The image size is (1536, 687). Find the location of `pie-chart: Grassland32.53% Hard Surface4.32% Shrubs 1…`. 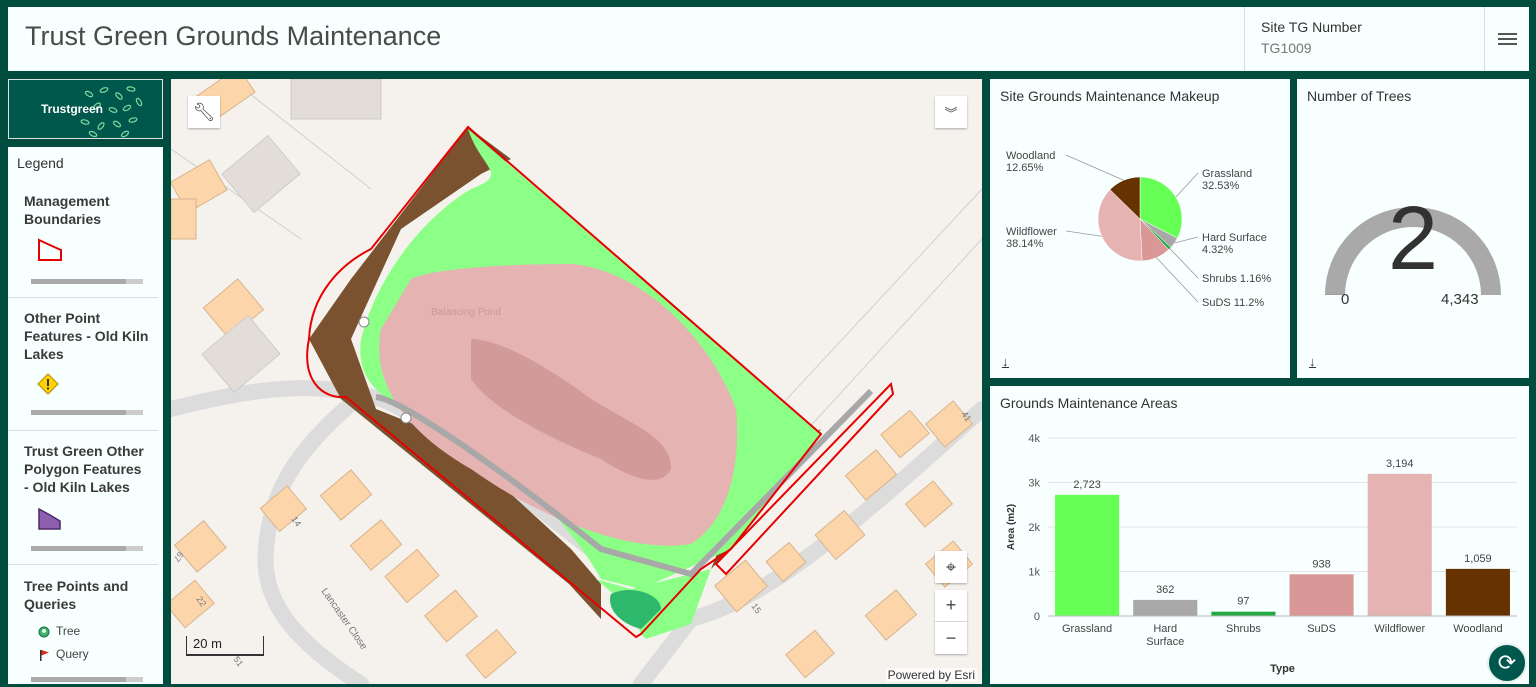

pie-chart: Grassland32.53% Hard Surface4.32% Shrubs 1… is located at coordinates (1140, 239).